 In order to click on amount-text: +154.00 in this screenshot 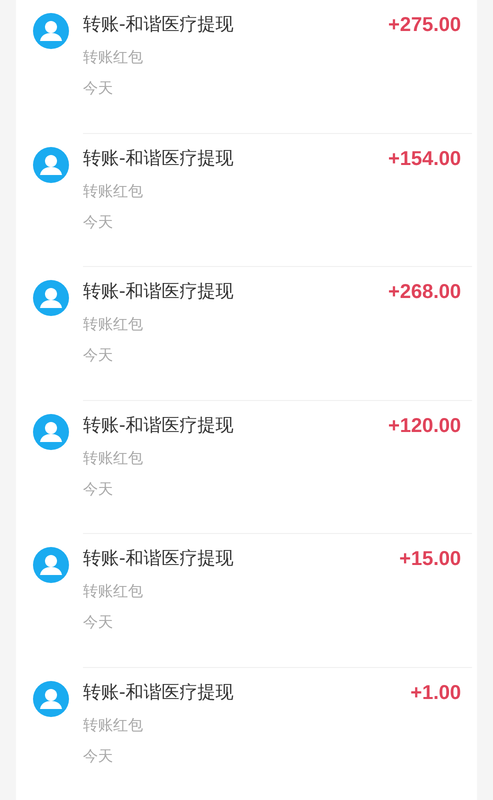, I will do `click(424, 159)`.